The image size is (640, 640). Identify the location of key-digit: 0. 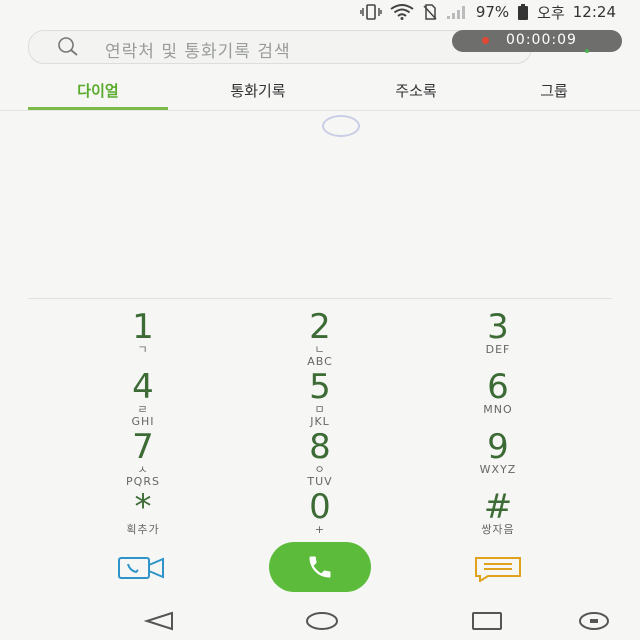
(320, 507).